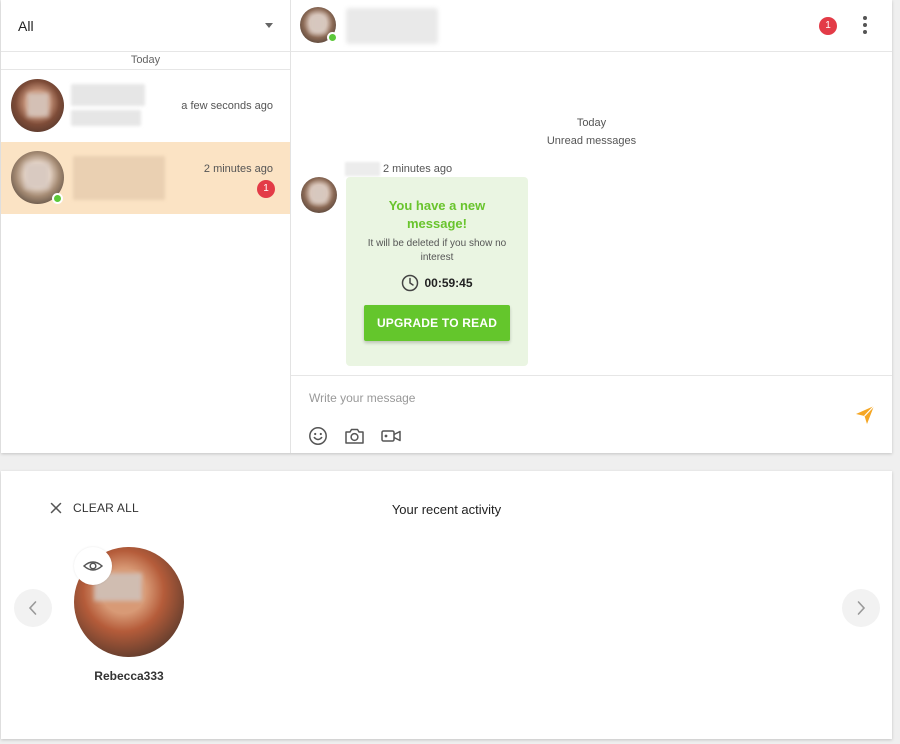 The image size is (900, 744). Describe the element at coordinates (26, 25) in the screenshot. I see `filter-selected-value: All` at that location.